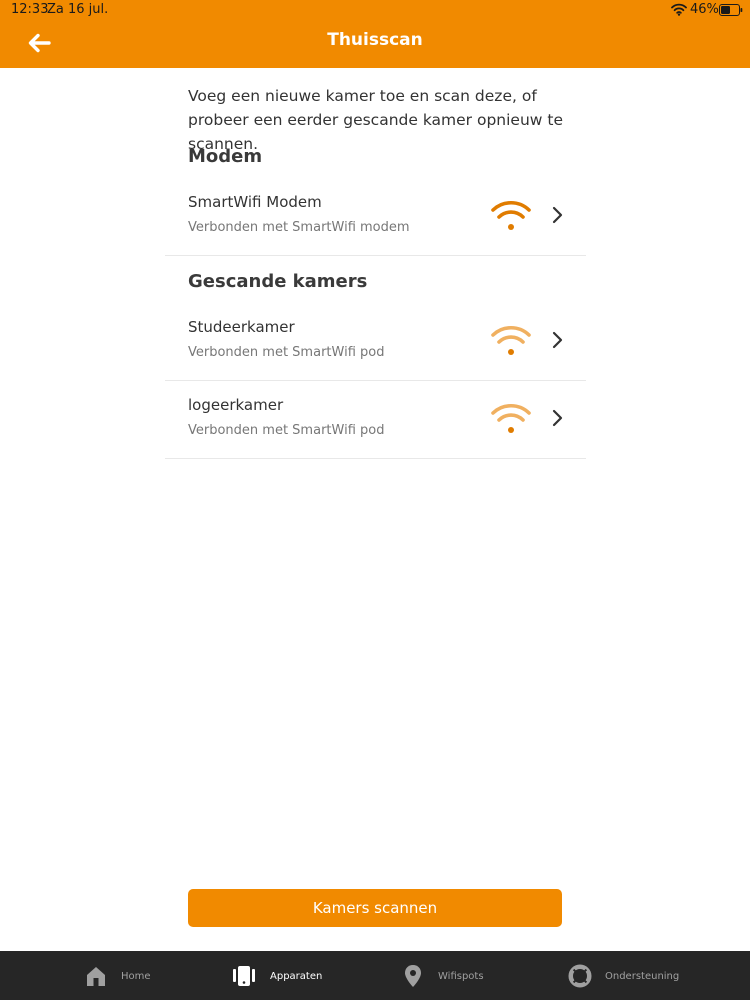 Image resolution: width=750 pixels, height=1000 pixels. Describe the element at coordinates (241, 327) in the screenshot. I see `item-title: Studeerkamer` at that location.